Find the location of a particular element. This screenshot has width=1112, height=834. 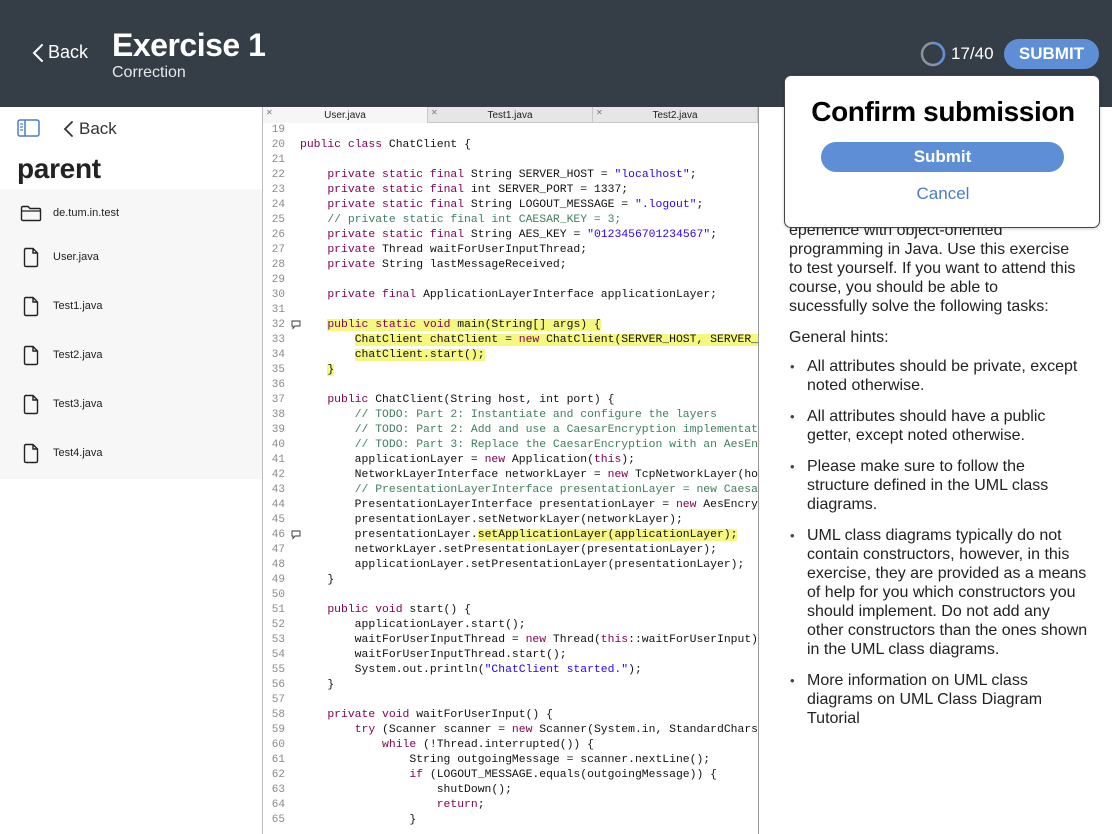

code-line: 31 is located at coordinates (510, 310).